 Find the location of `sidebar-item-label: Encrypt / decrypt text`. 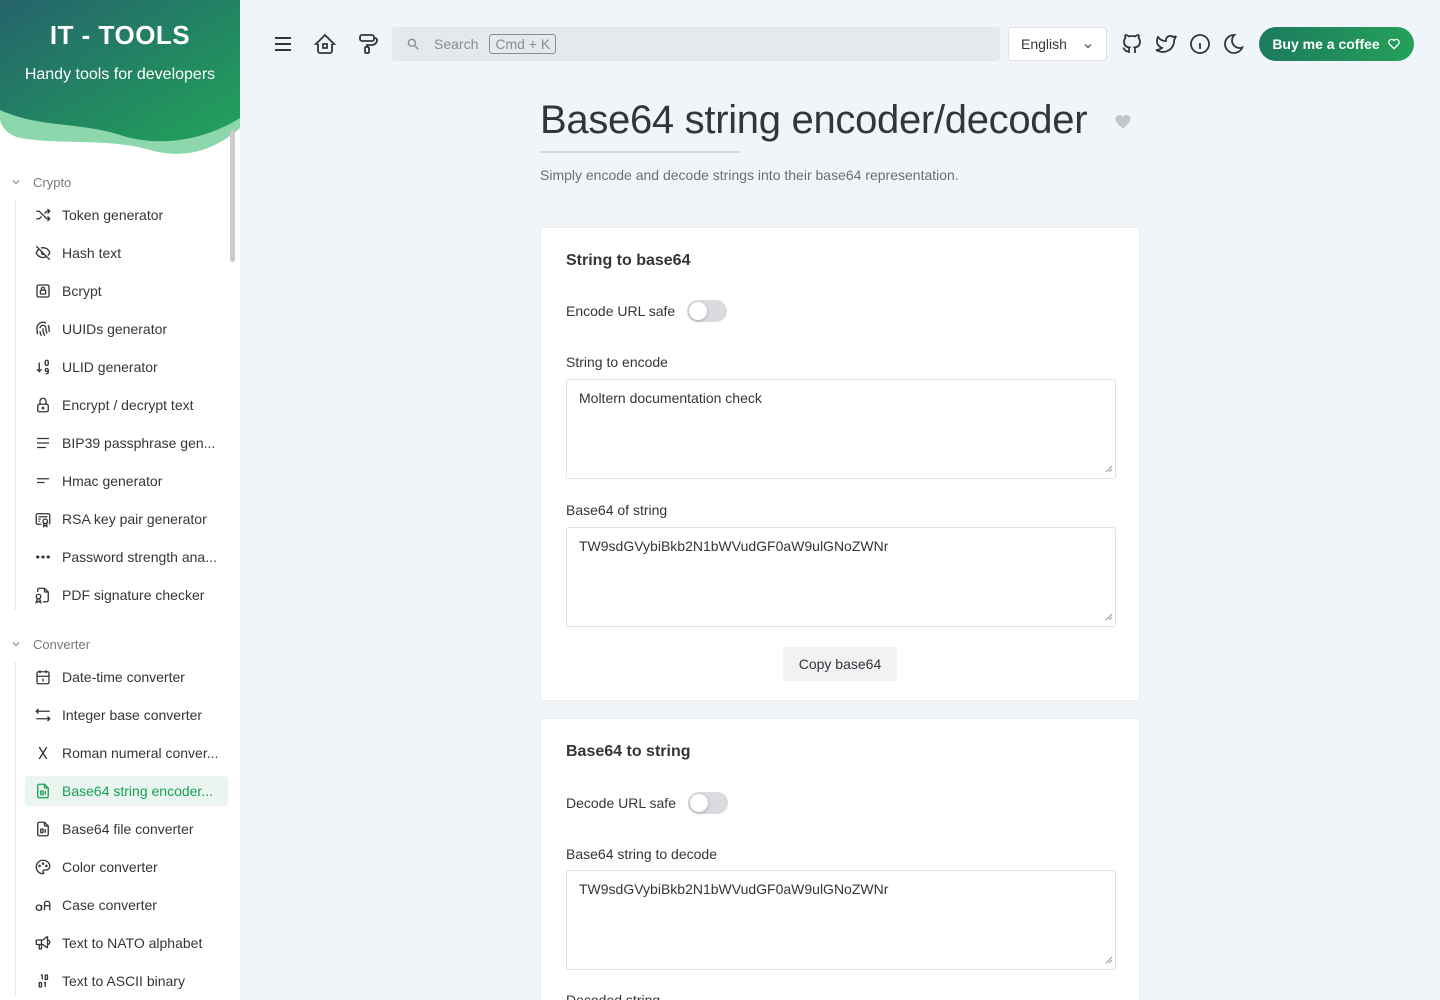

sidebar-item-label: Encrypt / decrypt text is located at coordinates (128, 405).